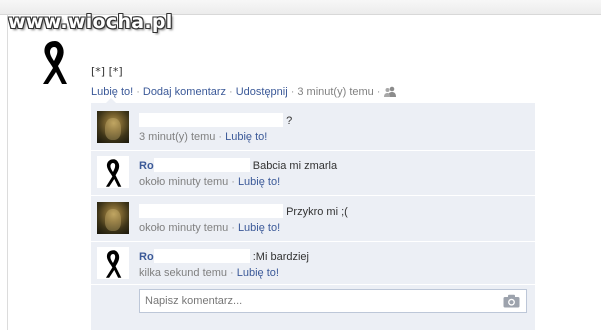 The height and width of the screenshot is (330, 601). I want to click on camera-icon, so click(511, 301).